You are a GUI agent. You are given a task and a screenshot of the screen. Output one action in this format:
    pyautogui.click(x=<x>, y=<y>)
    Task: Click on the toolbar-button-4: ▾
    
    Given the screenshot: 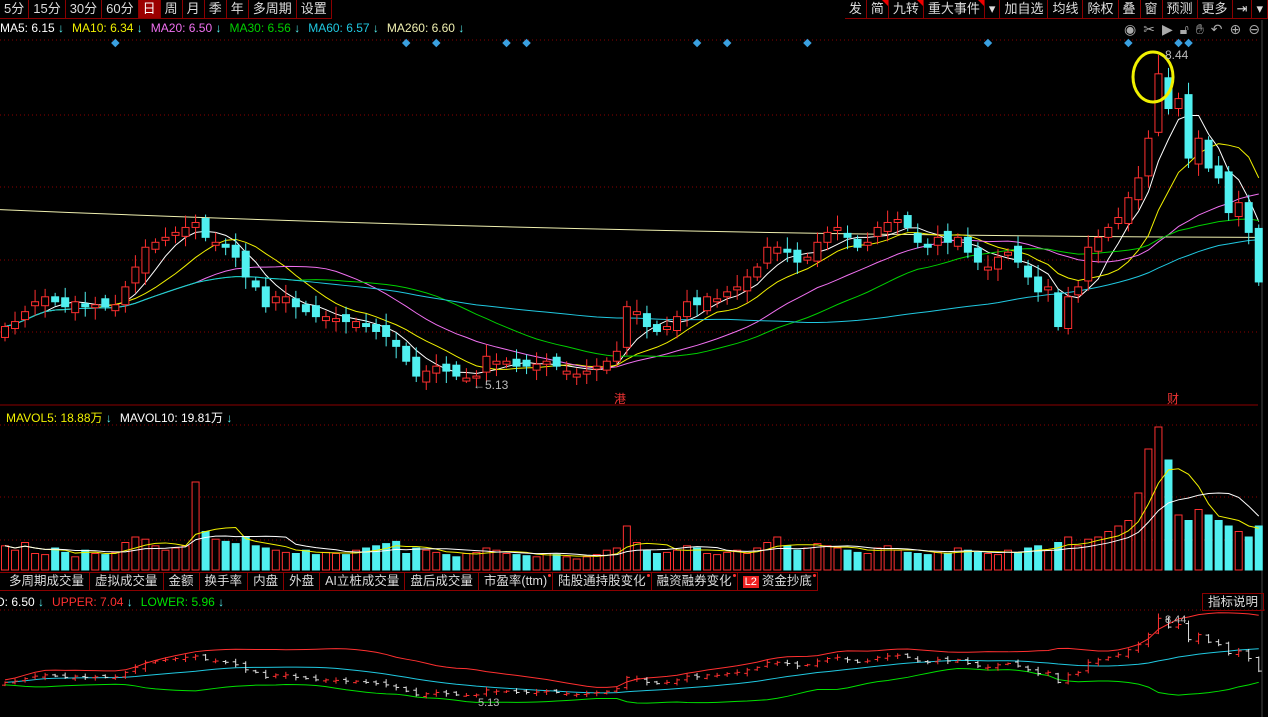 What is the action you would take?
    pyautogui.click(x=993, y=9)
    